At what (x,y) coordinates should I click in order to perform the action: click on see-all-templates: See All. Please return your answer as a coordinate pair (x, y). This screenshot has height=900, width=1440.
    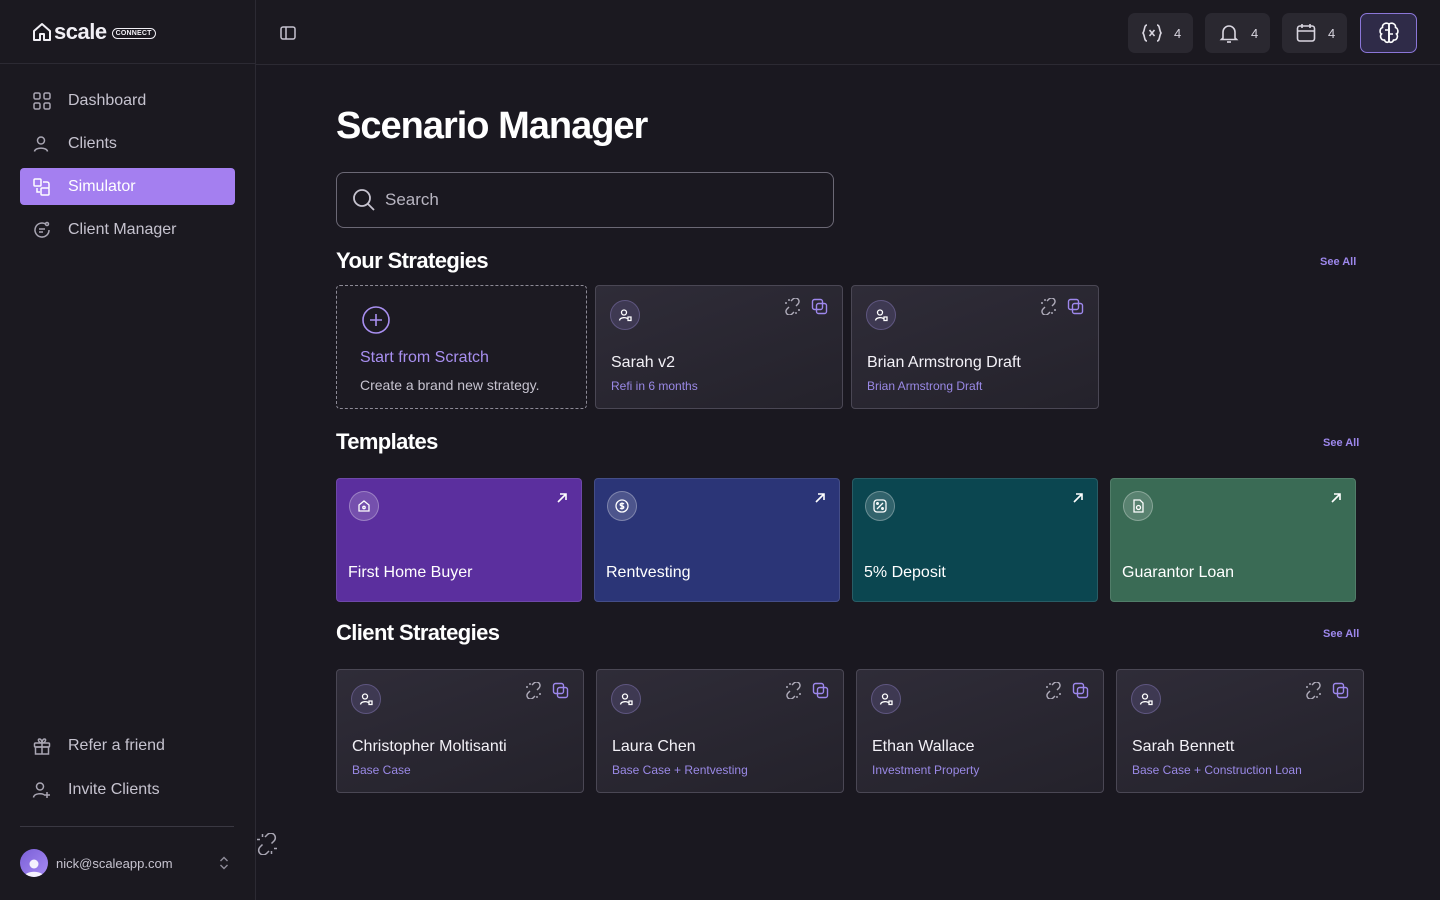
    Looking at the image, I should click on (1341, 443).